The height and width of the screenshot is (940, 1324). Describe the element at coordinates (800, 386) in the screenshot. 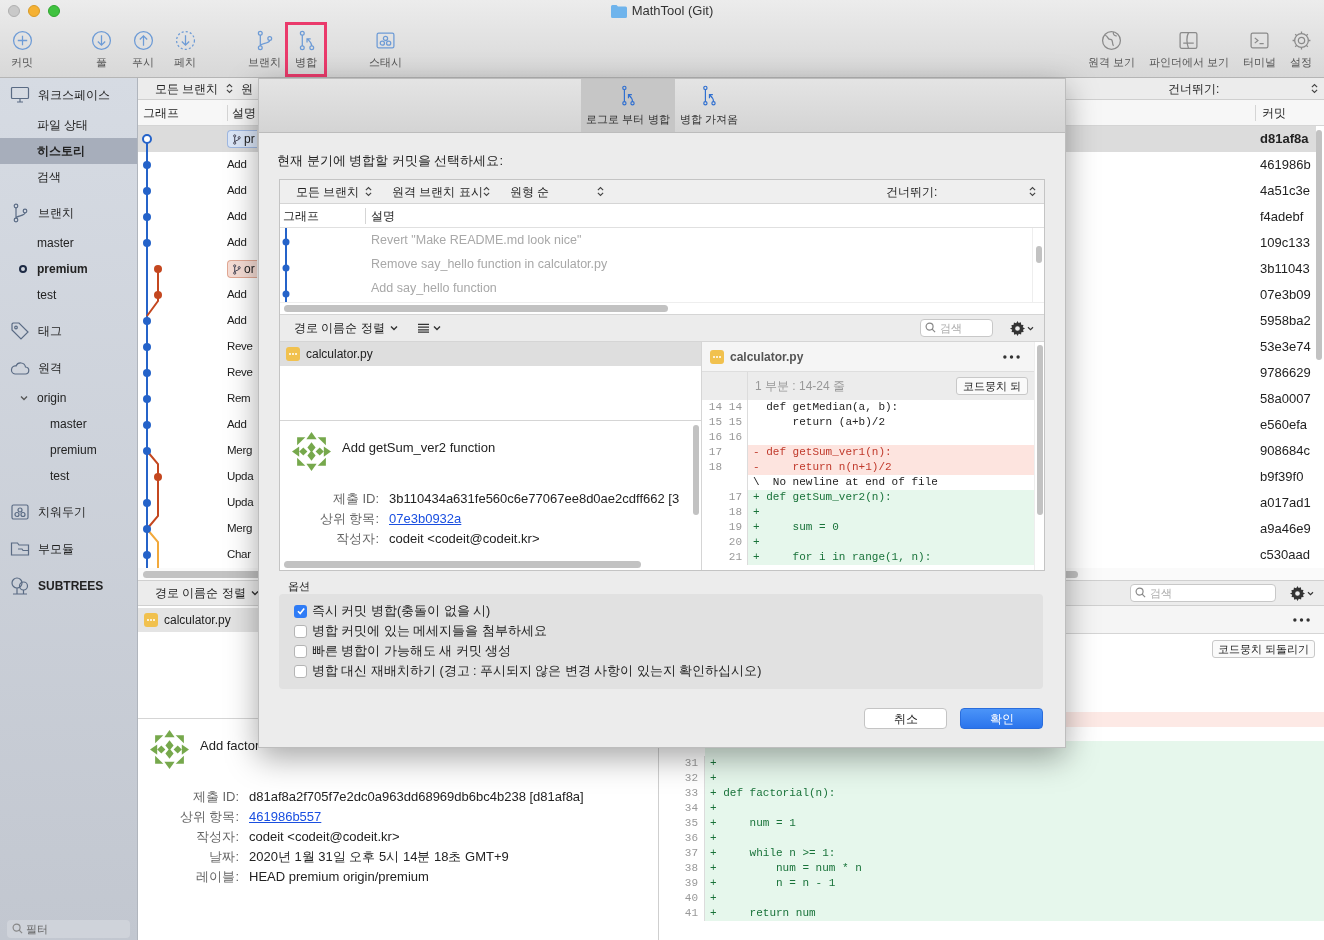

I see `hunk-header: 1 부분 : 14-24 줄` at that location.